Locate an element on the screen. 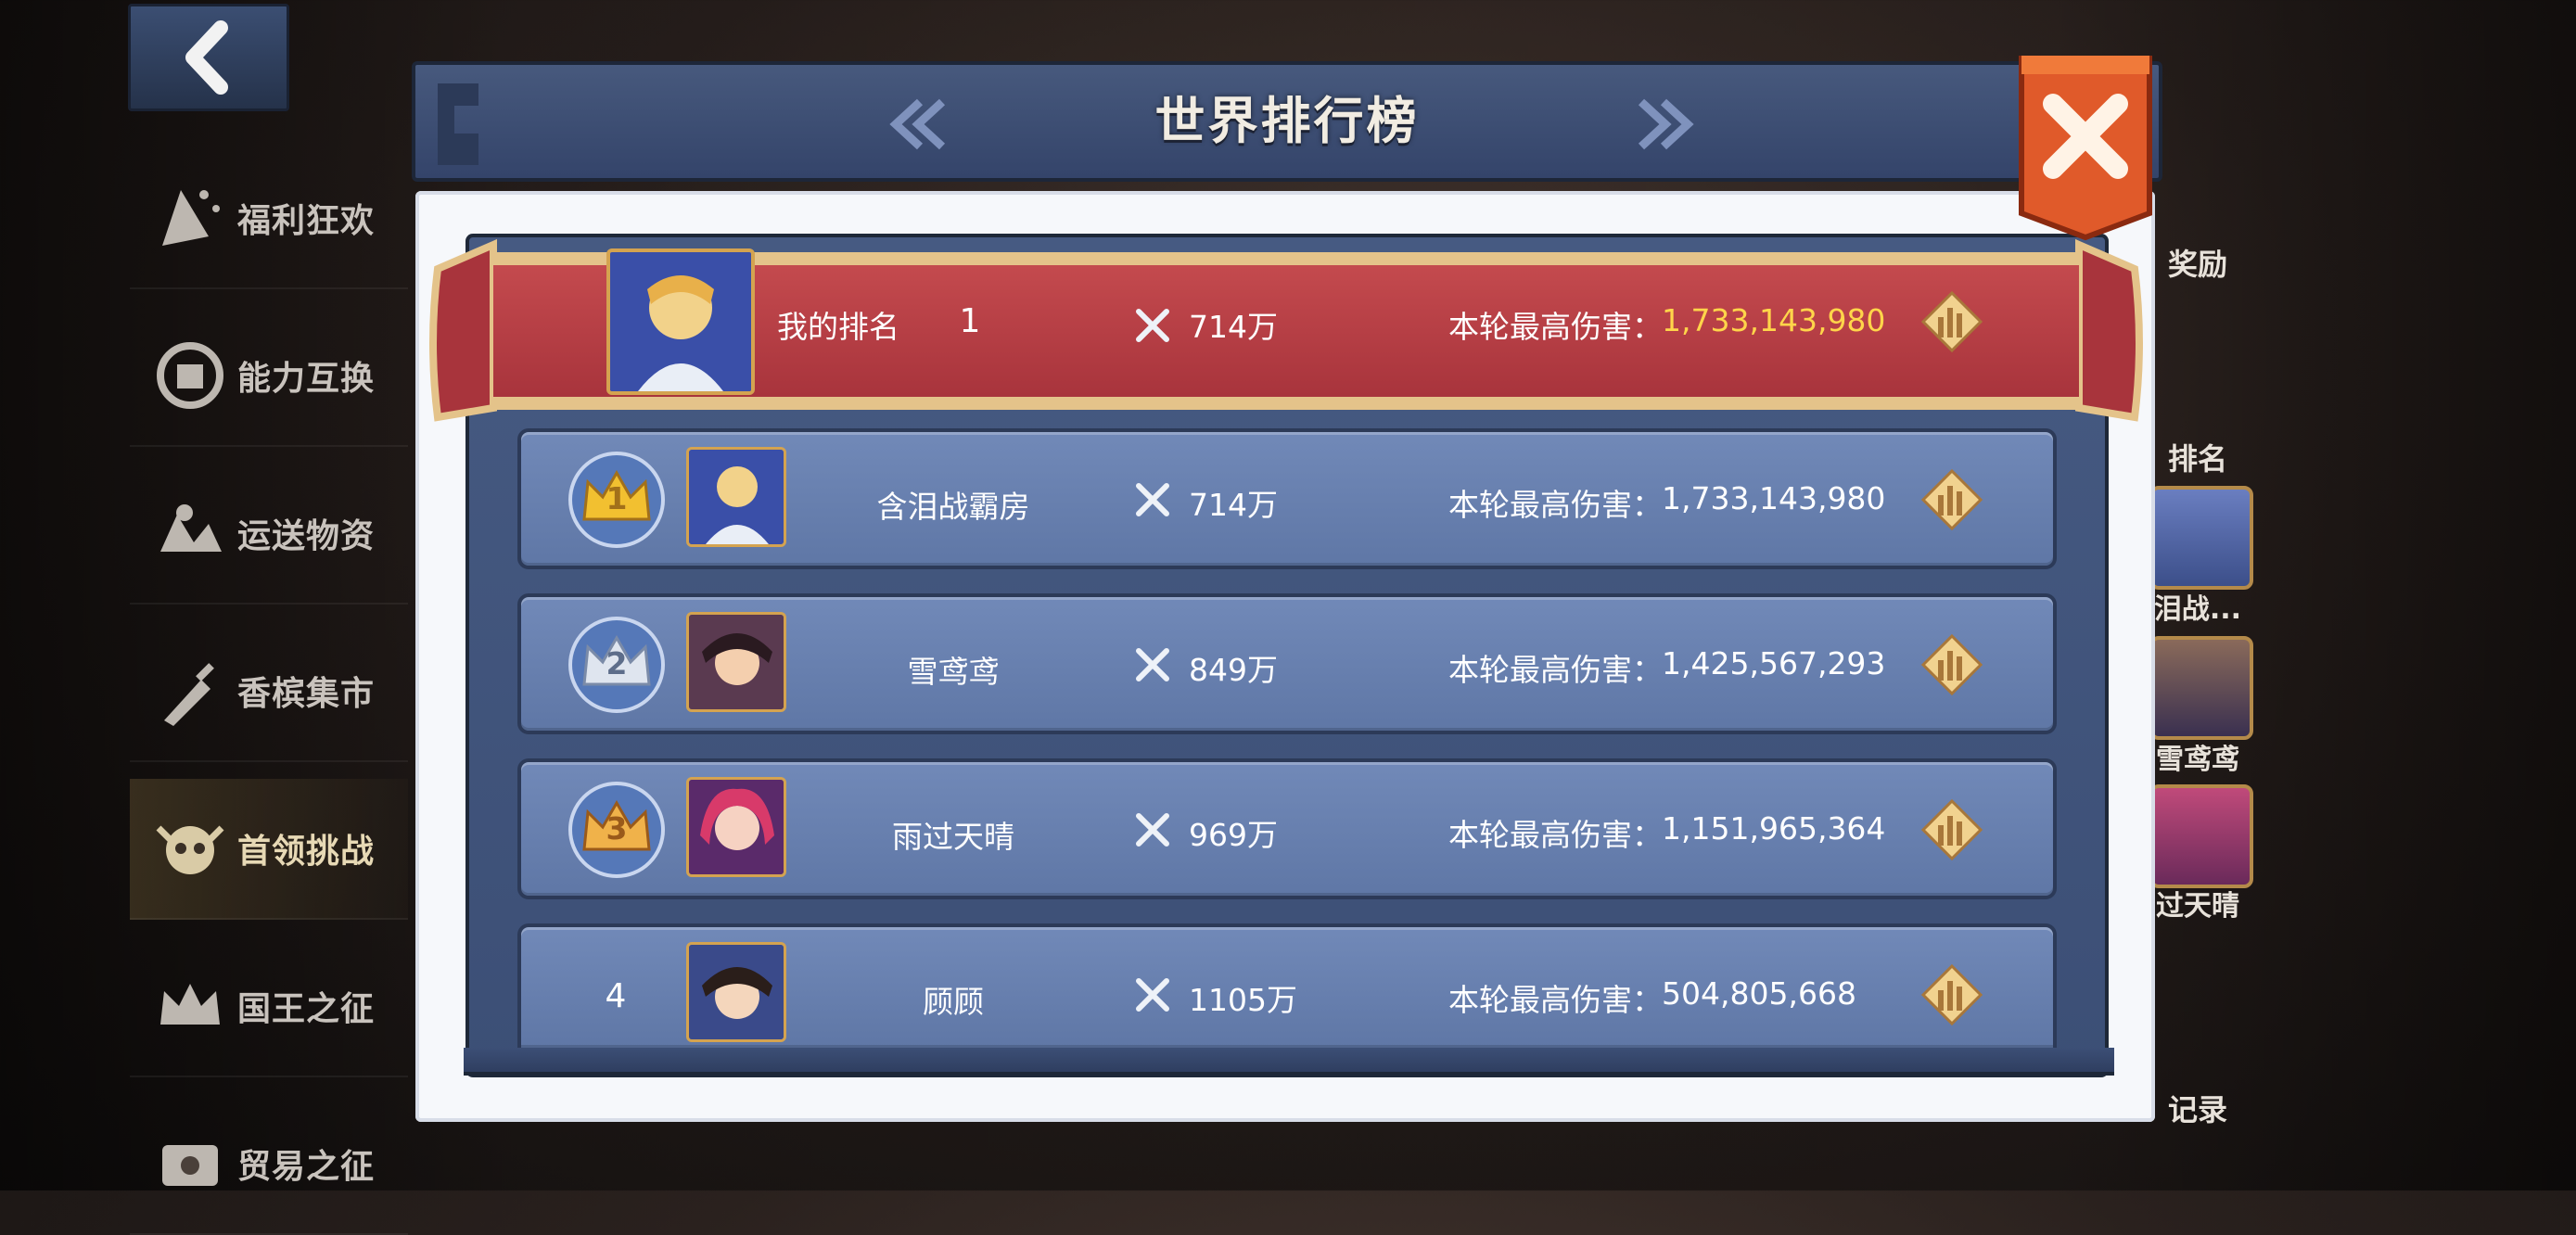  my-avatar is located at coordinates (680, 321).